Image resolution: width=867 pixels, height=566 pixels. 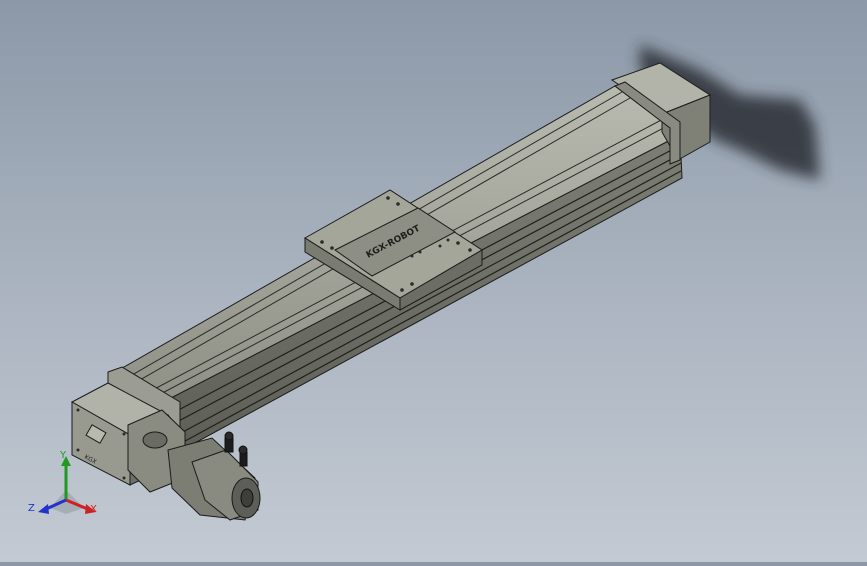 I want to click on coordinate-triad: Y Z X, so click(x=68, y=488).